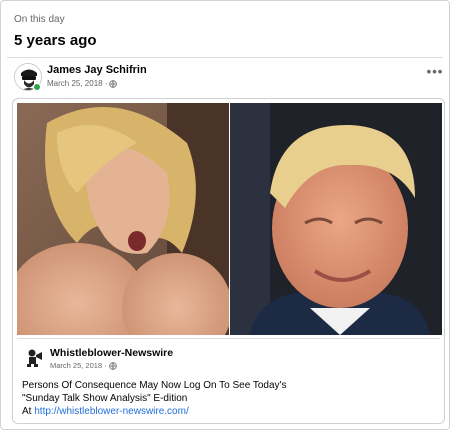  I want to click on author-name: James Jay Schifrin, so click(97, 70).